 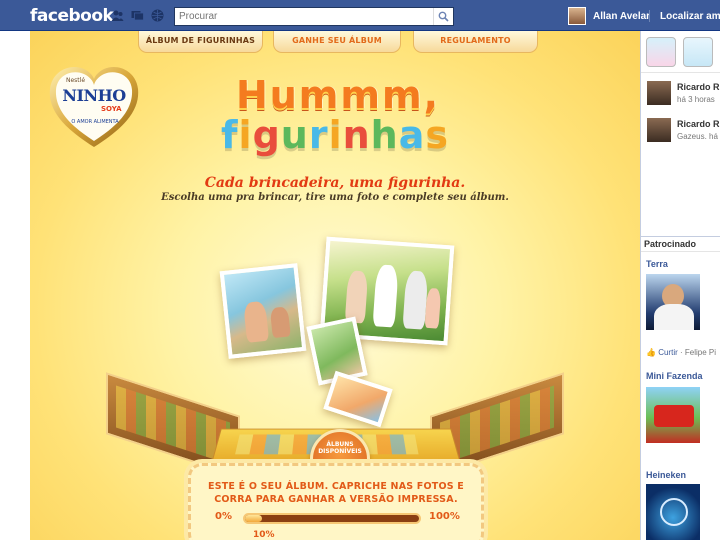 What do you see at coordinates (358, 399) in the screenshot?
I see `photo-children-play` at bounding box center [358, 399].